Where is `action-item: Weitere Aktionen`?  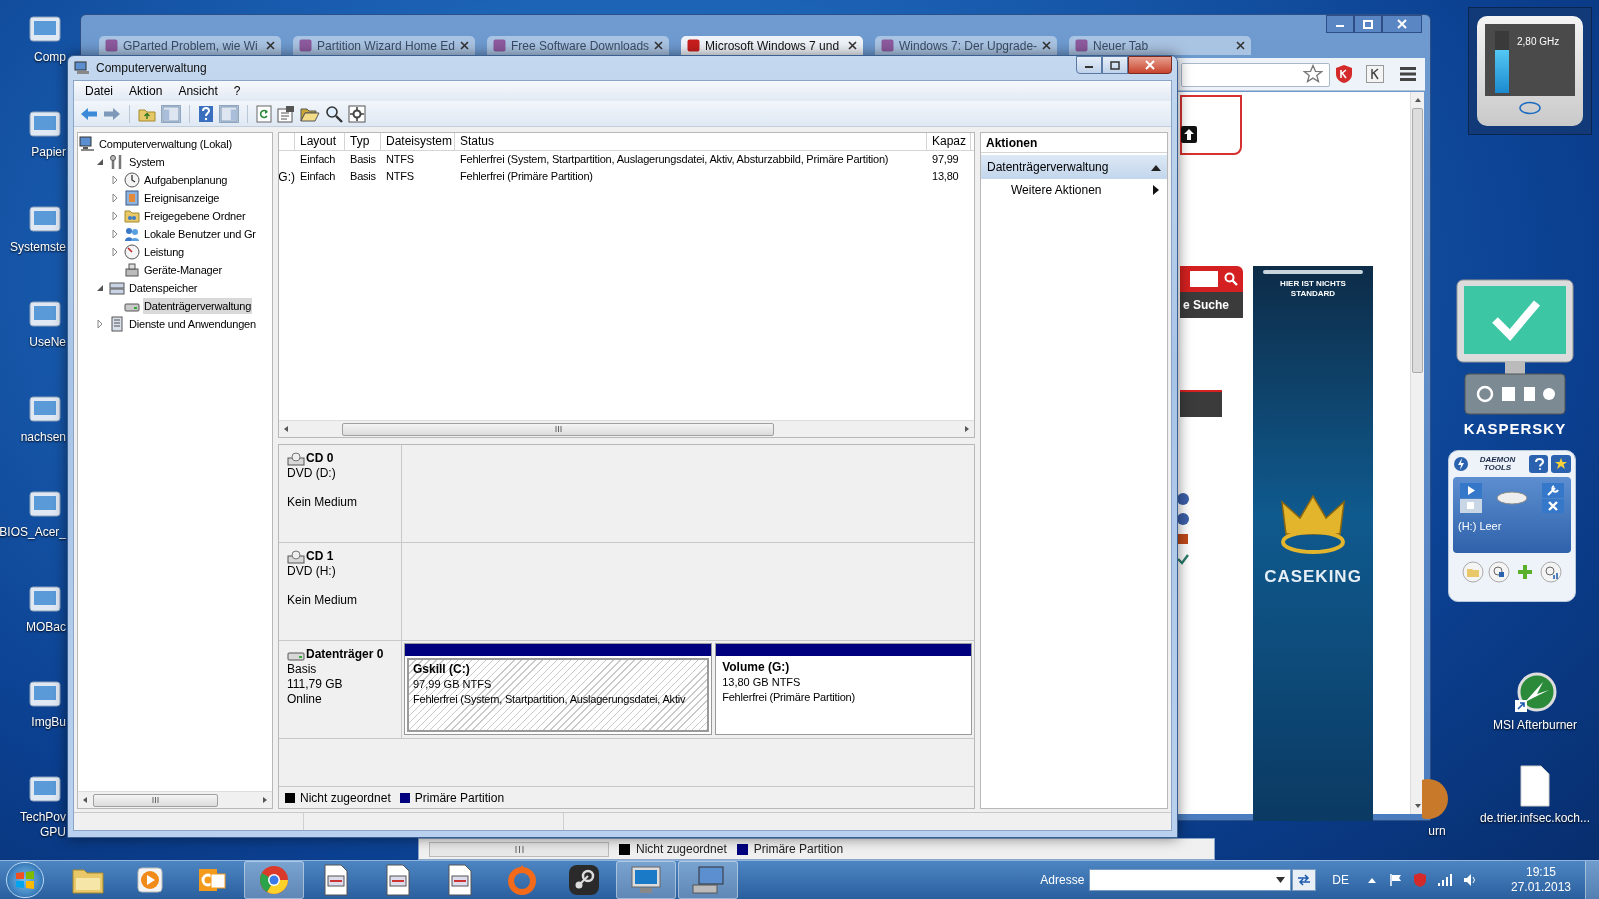 action-item: Weitere Aktionen is located at coordinates (1074, 190).